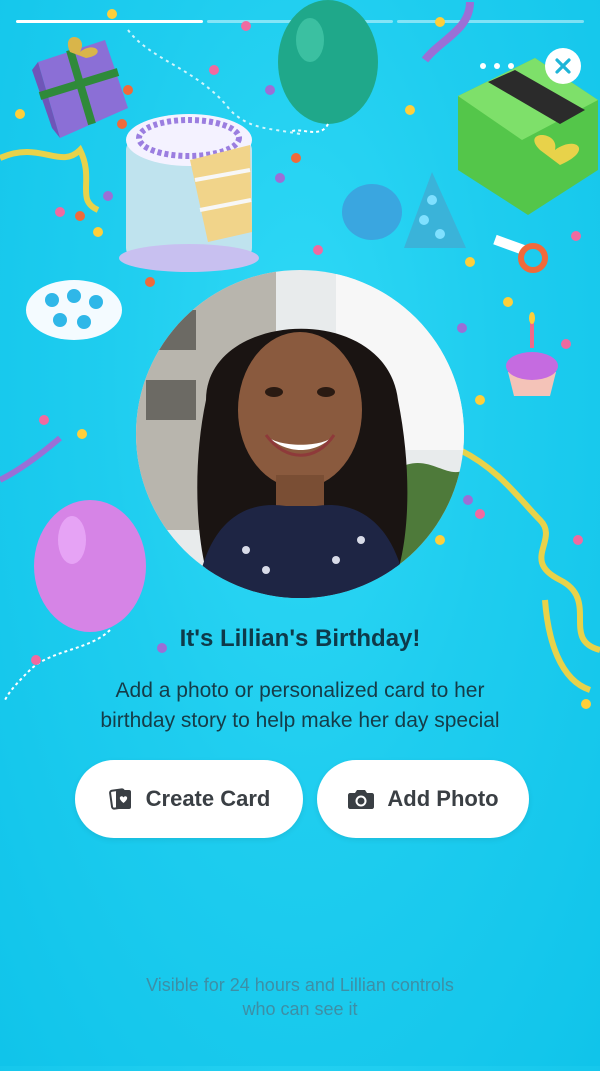  Describe the element at coordinates (119, 799) in the screenshot. I see `card-heart-icon` at that location.